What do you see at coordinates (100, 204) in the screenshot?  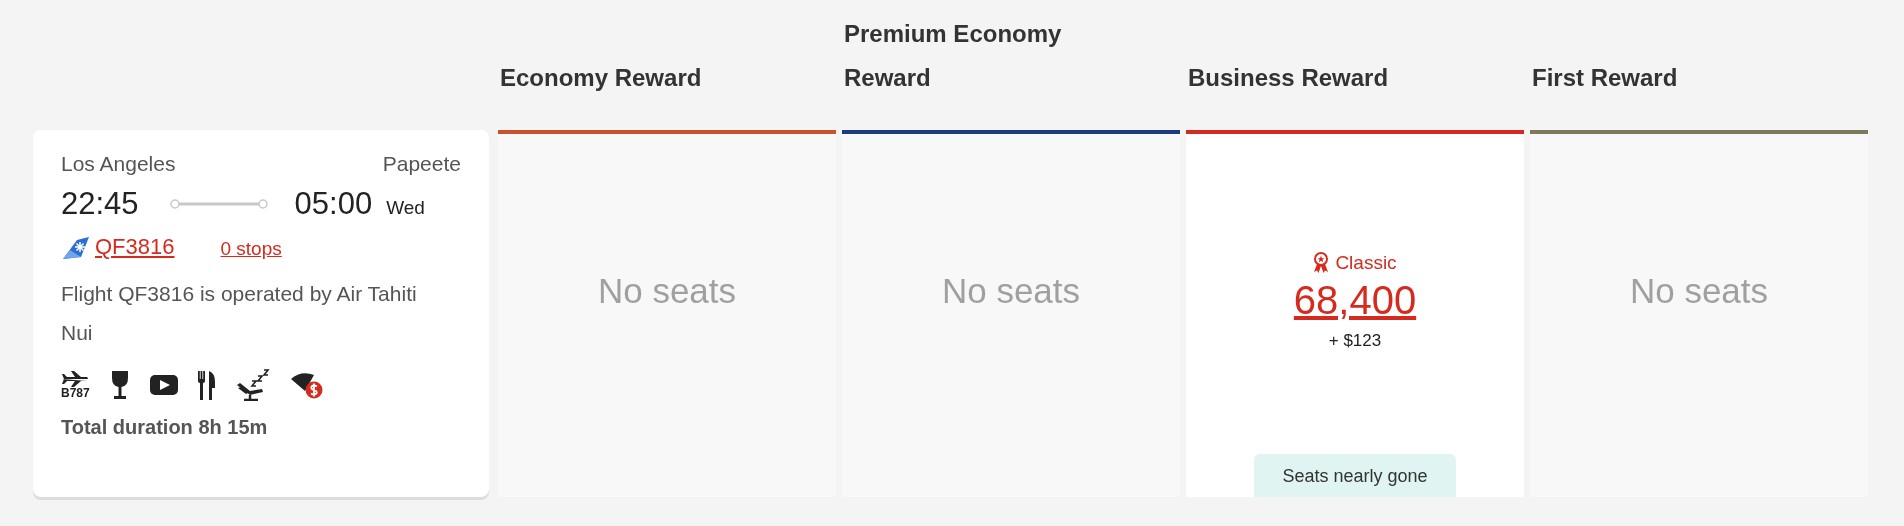 I see `departure-time: 22:45` at bounding box center [100, 204].